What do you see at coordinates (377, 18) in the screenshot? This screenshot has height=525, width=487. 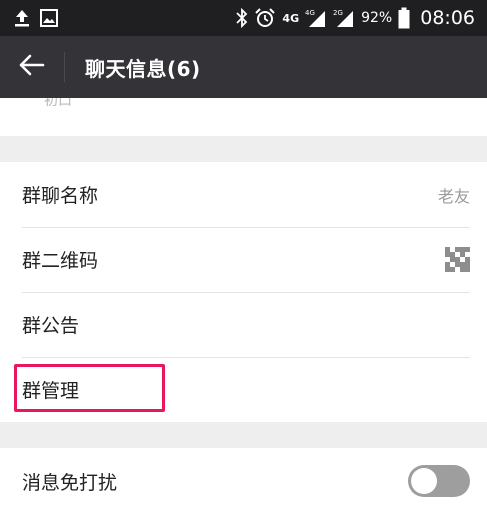 I see `battery-percent: 92%` at bounding box center [377, 18].